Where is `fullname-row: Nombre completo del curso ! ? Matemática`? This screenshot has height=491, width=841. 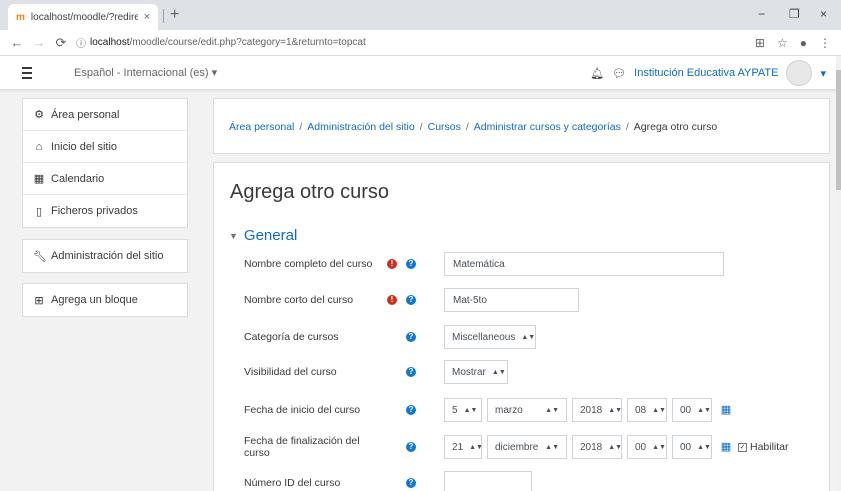 fullname-row: Nombre completo del curso ! ? Matemática is located at coordinates (529, 264).